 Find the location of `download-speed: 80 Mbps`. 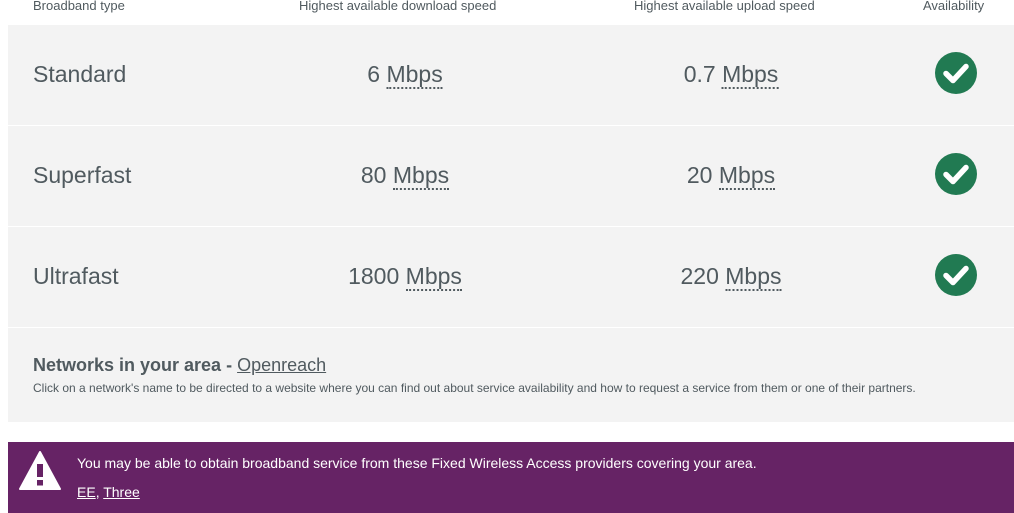

download-speed: 80 Mbps is located at coordinates (405, 176).